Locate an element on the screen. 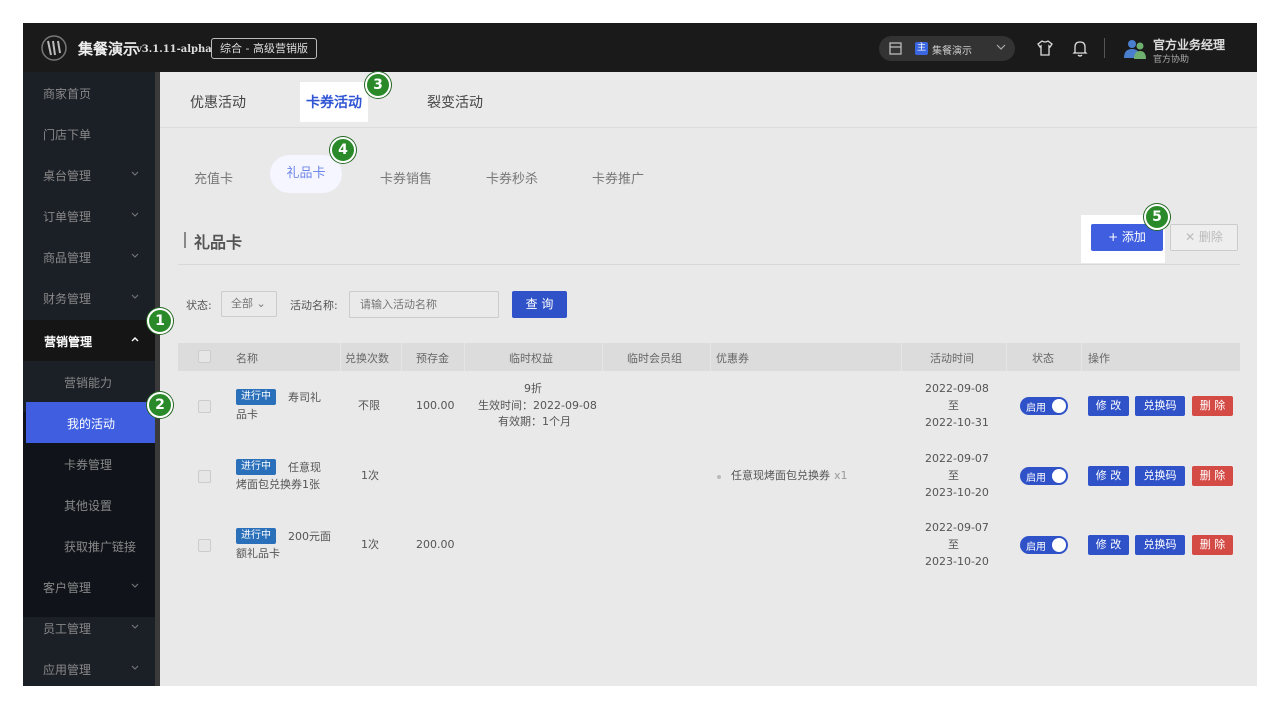 The image size is (1280, 709). col-deposit: 预存金 is located at coordinates (432, 358).